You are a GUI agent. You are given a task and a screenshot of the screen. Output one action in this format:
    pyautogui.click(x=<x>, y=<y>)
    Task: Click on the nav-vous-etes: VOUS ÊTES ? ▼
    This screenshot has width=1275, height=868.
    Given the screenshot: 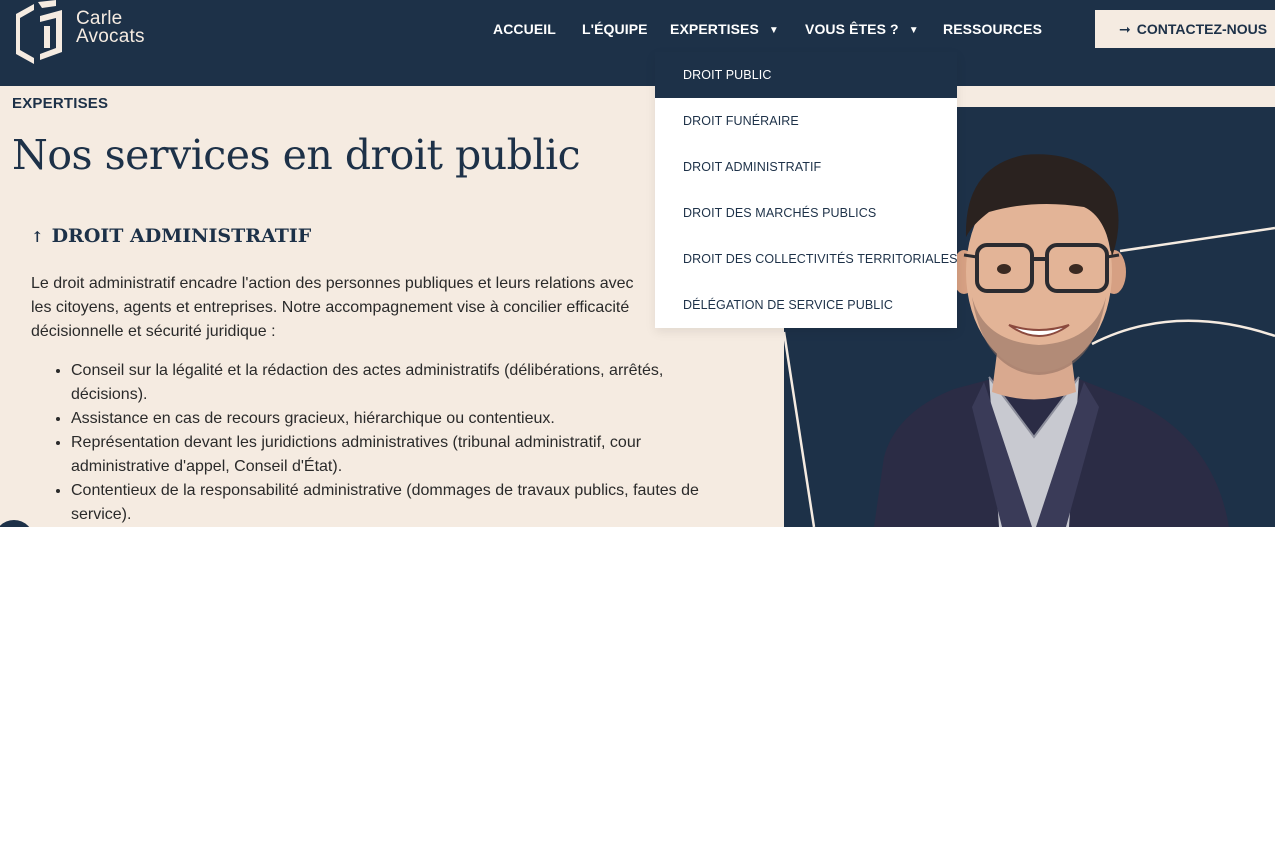 What is the action you would take?
    pyautogui.click(x=862, y=29)
    